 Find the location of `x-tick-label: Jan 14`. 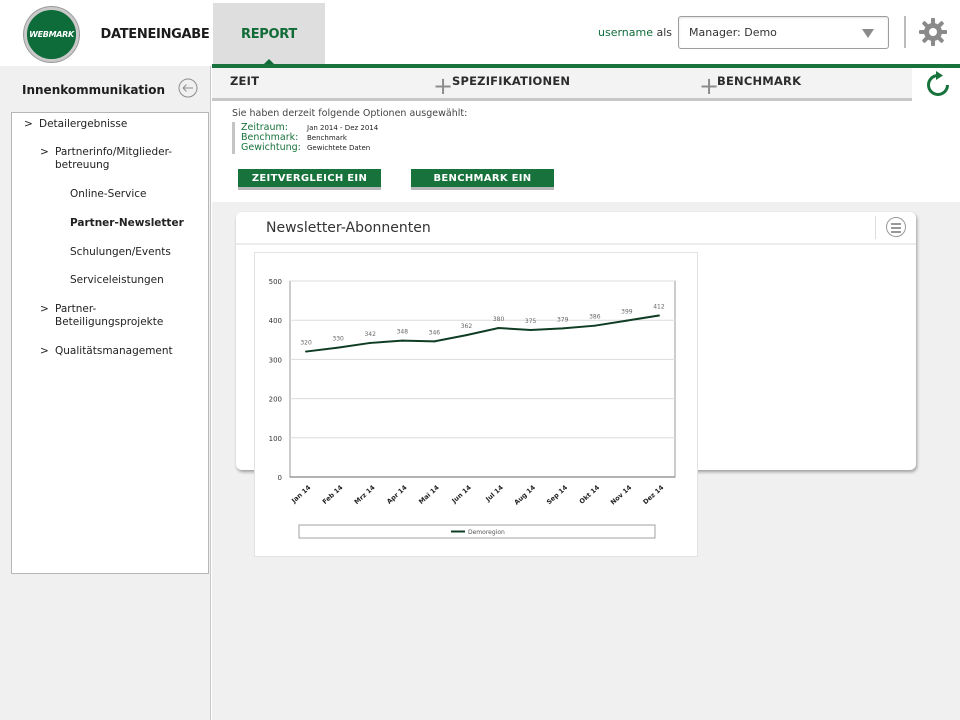

x-tick-label: Jan 14 is located at coordinates (300, 494).